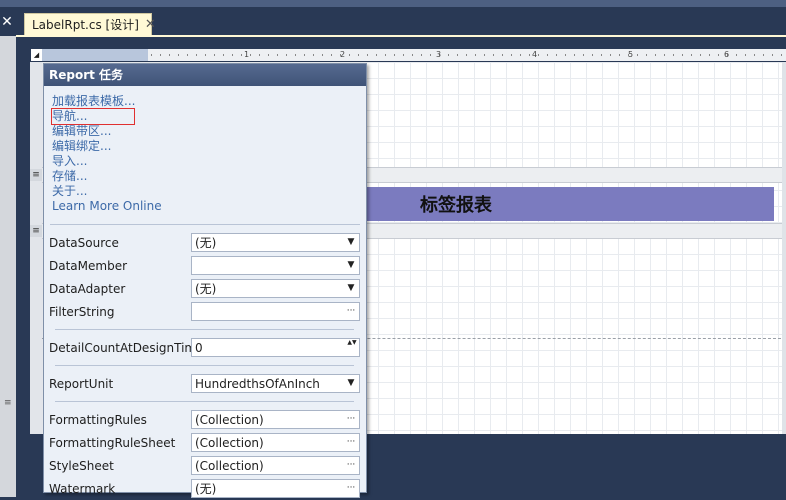  What do you see at coordinates (257, 383) in the screenshot?
I see `property-value: HundredthsOfAnInch` at bounding box center [257, 383].